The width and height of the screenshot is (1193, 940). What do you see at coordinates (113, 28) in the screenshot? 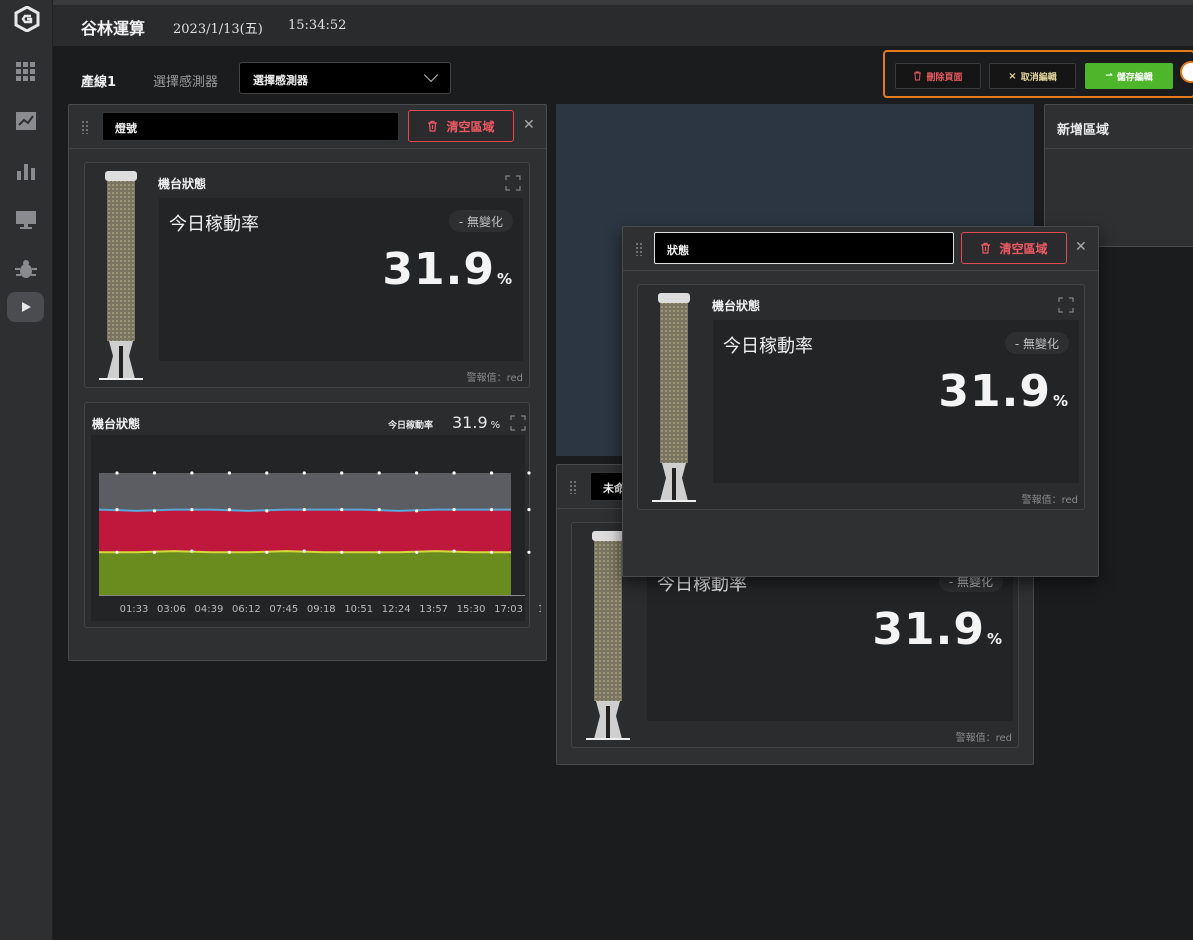
I see `app-title: 谷林運算` at bounding box center [113, 28].